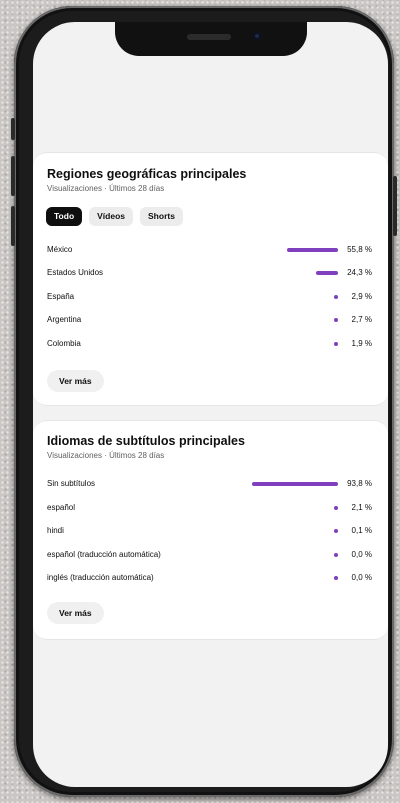 The image size is (400, 803). Describe the element at coordinates (146, 441) in the screenshot. I see `subtitle-languages-title: Idiomas de subtítulos principales` at that location.